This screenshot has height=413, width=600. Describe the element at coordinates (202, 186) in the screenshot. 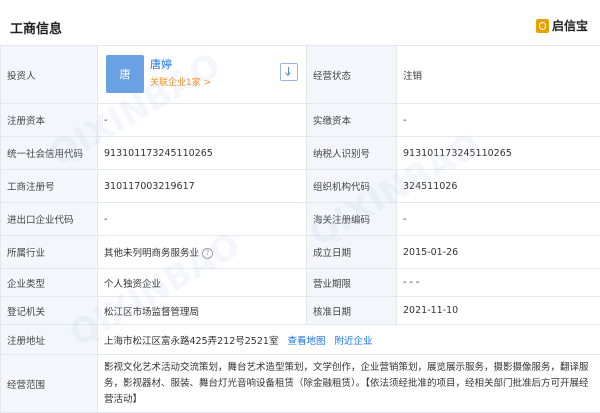

I see `row-value: 310117003219617` at that location.